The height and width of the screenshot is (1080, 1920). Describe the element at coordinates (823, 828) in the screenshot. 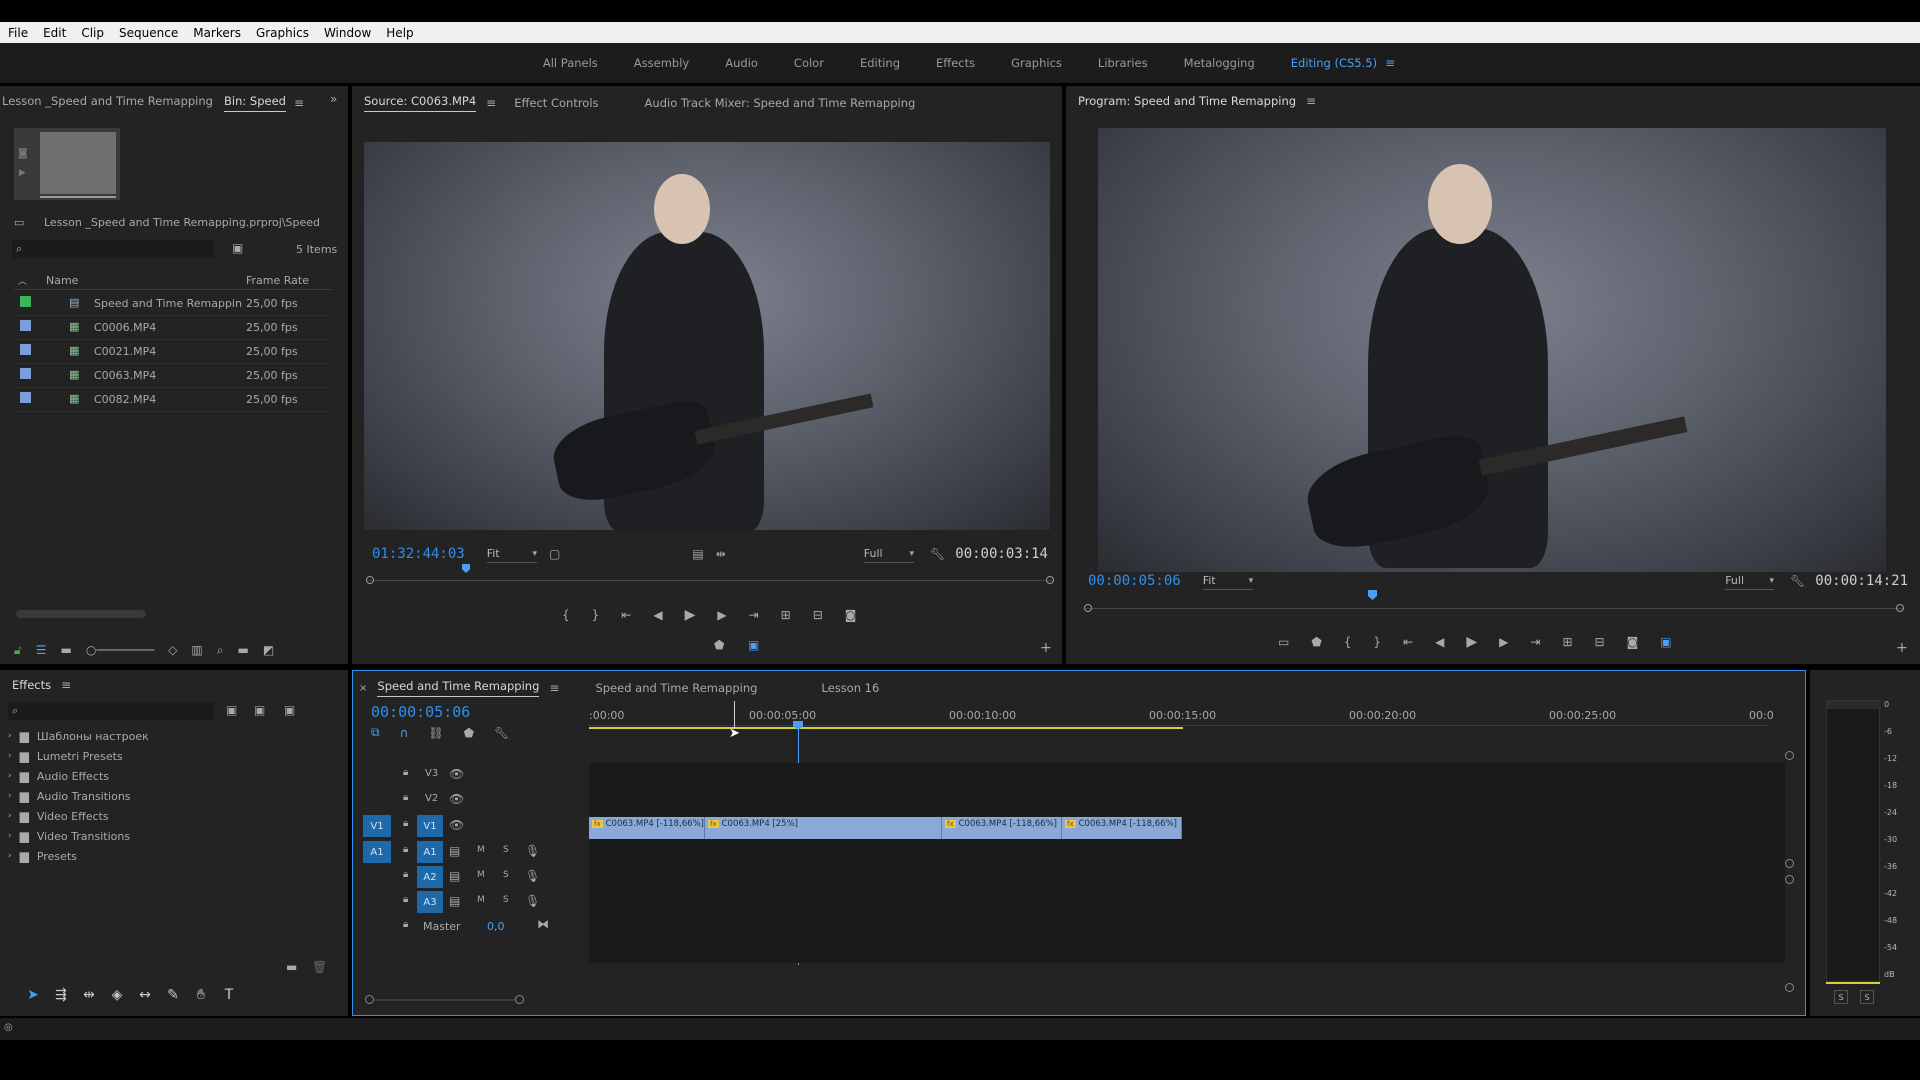

I see `timeline-clip: fx C0063.MP4 [25%]` at that location.